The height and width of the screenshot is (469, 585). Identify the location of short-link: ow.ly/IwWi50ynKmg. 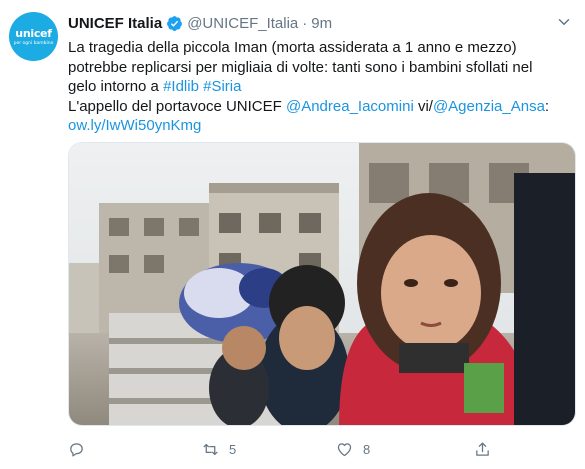
(134, 125).